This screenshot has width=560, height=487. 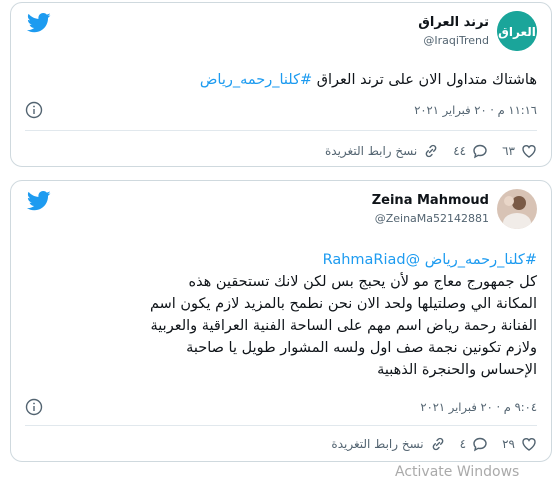 I want to click on like-count: ٦٣, so click(x=508, y=151).